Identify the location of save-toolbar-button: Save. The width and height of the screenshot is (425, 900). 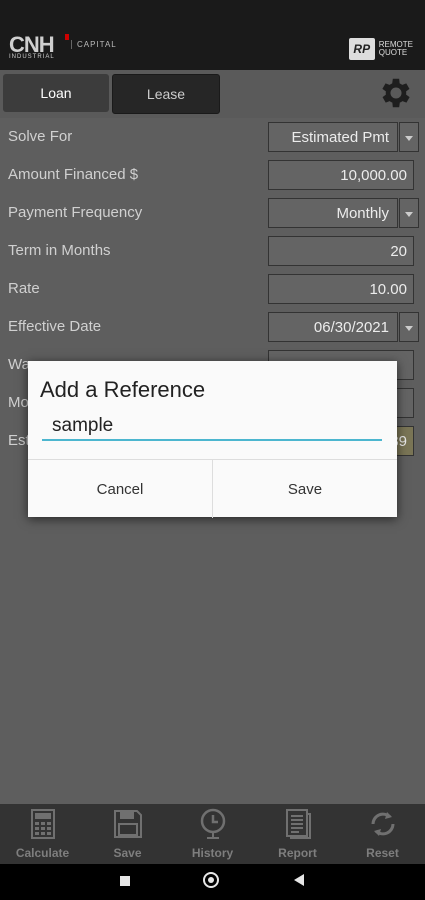
(127, 834).